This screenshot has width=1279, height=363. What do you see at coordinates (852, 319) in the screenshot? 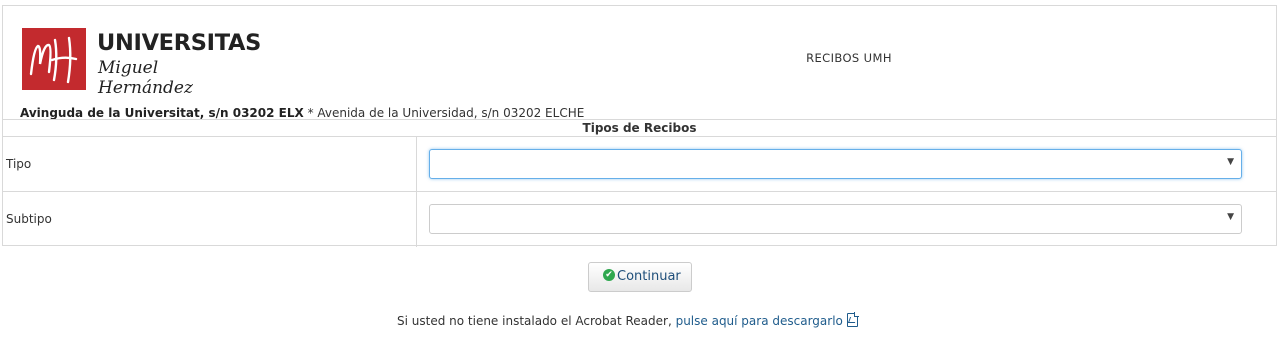
I see `pdf-file-icon` at bounding box center [852, 319].